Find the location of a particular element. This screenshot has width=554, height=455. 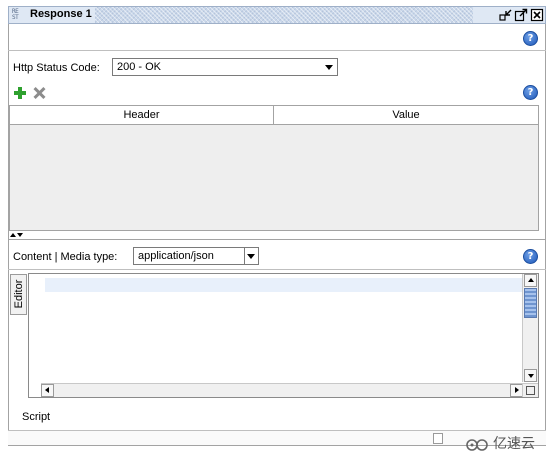

scroll-thumb is located at coordinates (530, 303).